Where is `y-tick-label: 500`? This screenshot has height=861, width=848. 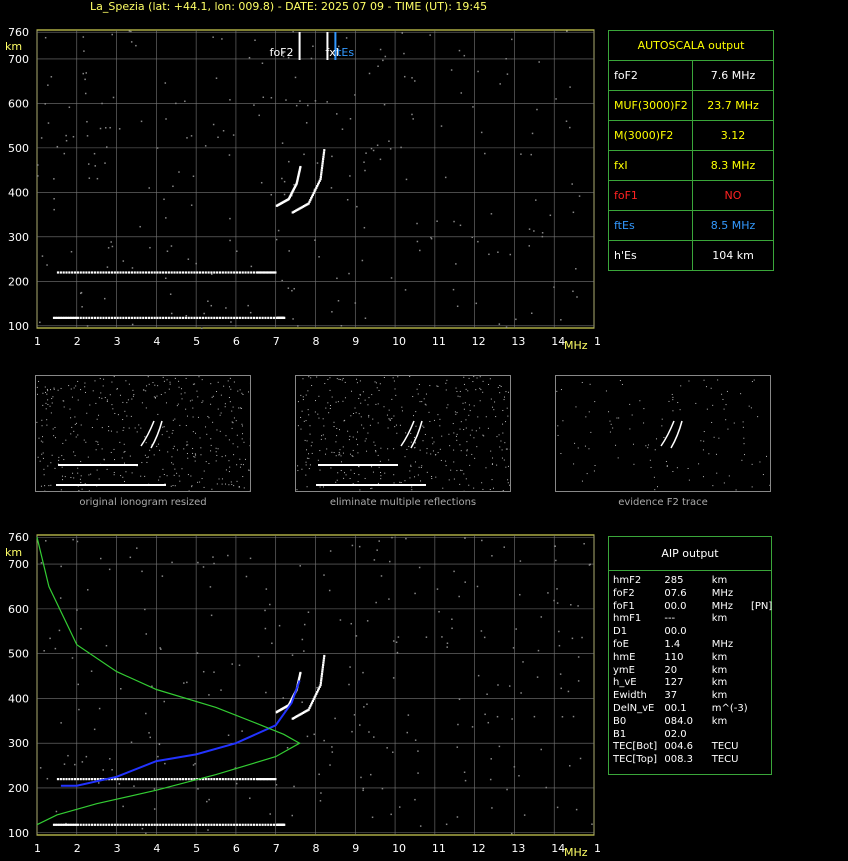 y-tick-label: 500 is located at coordinates (18, 654).